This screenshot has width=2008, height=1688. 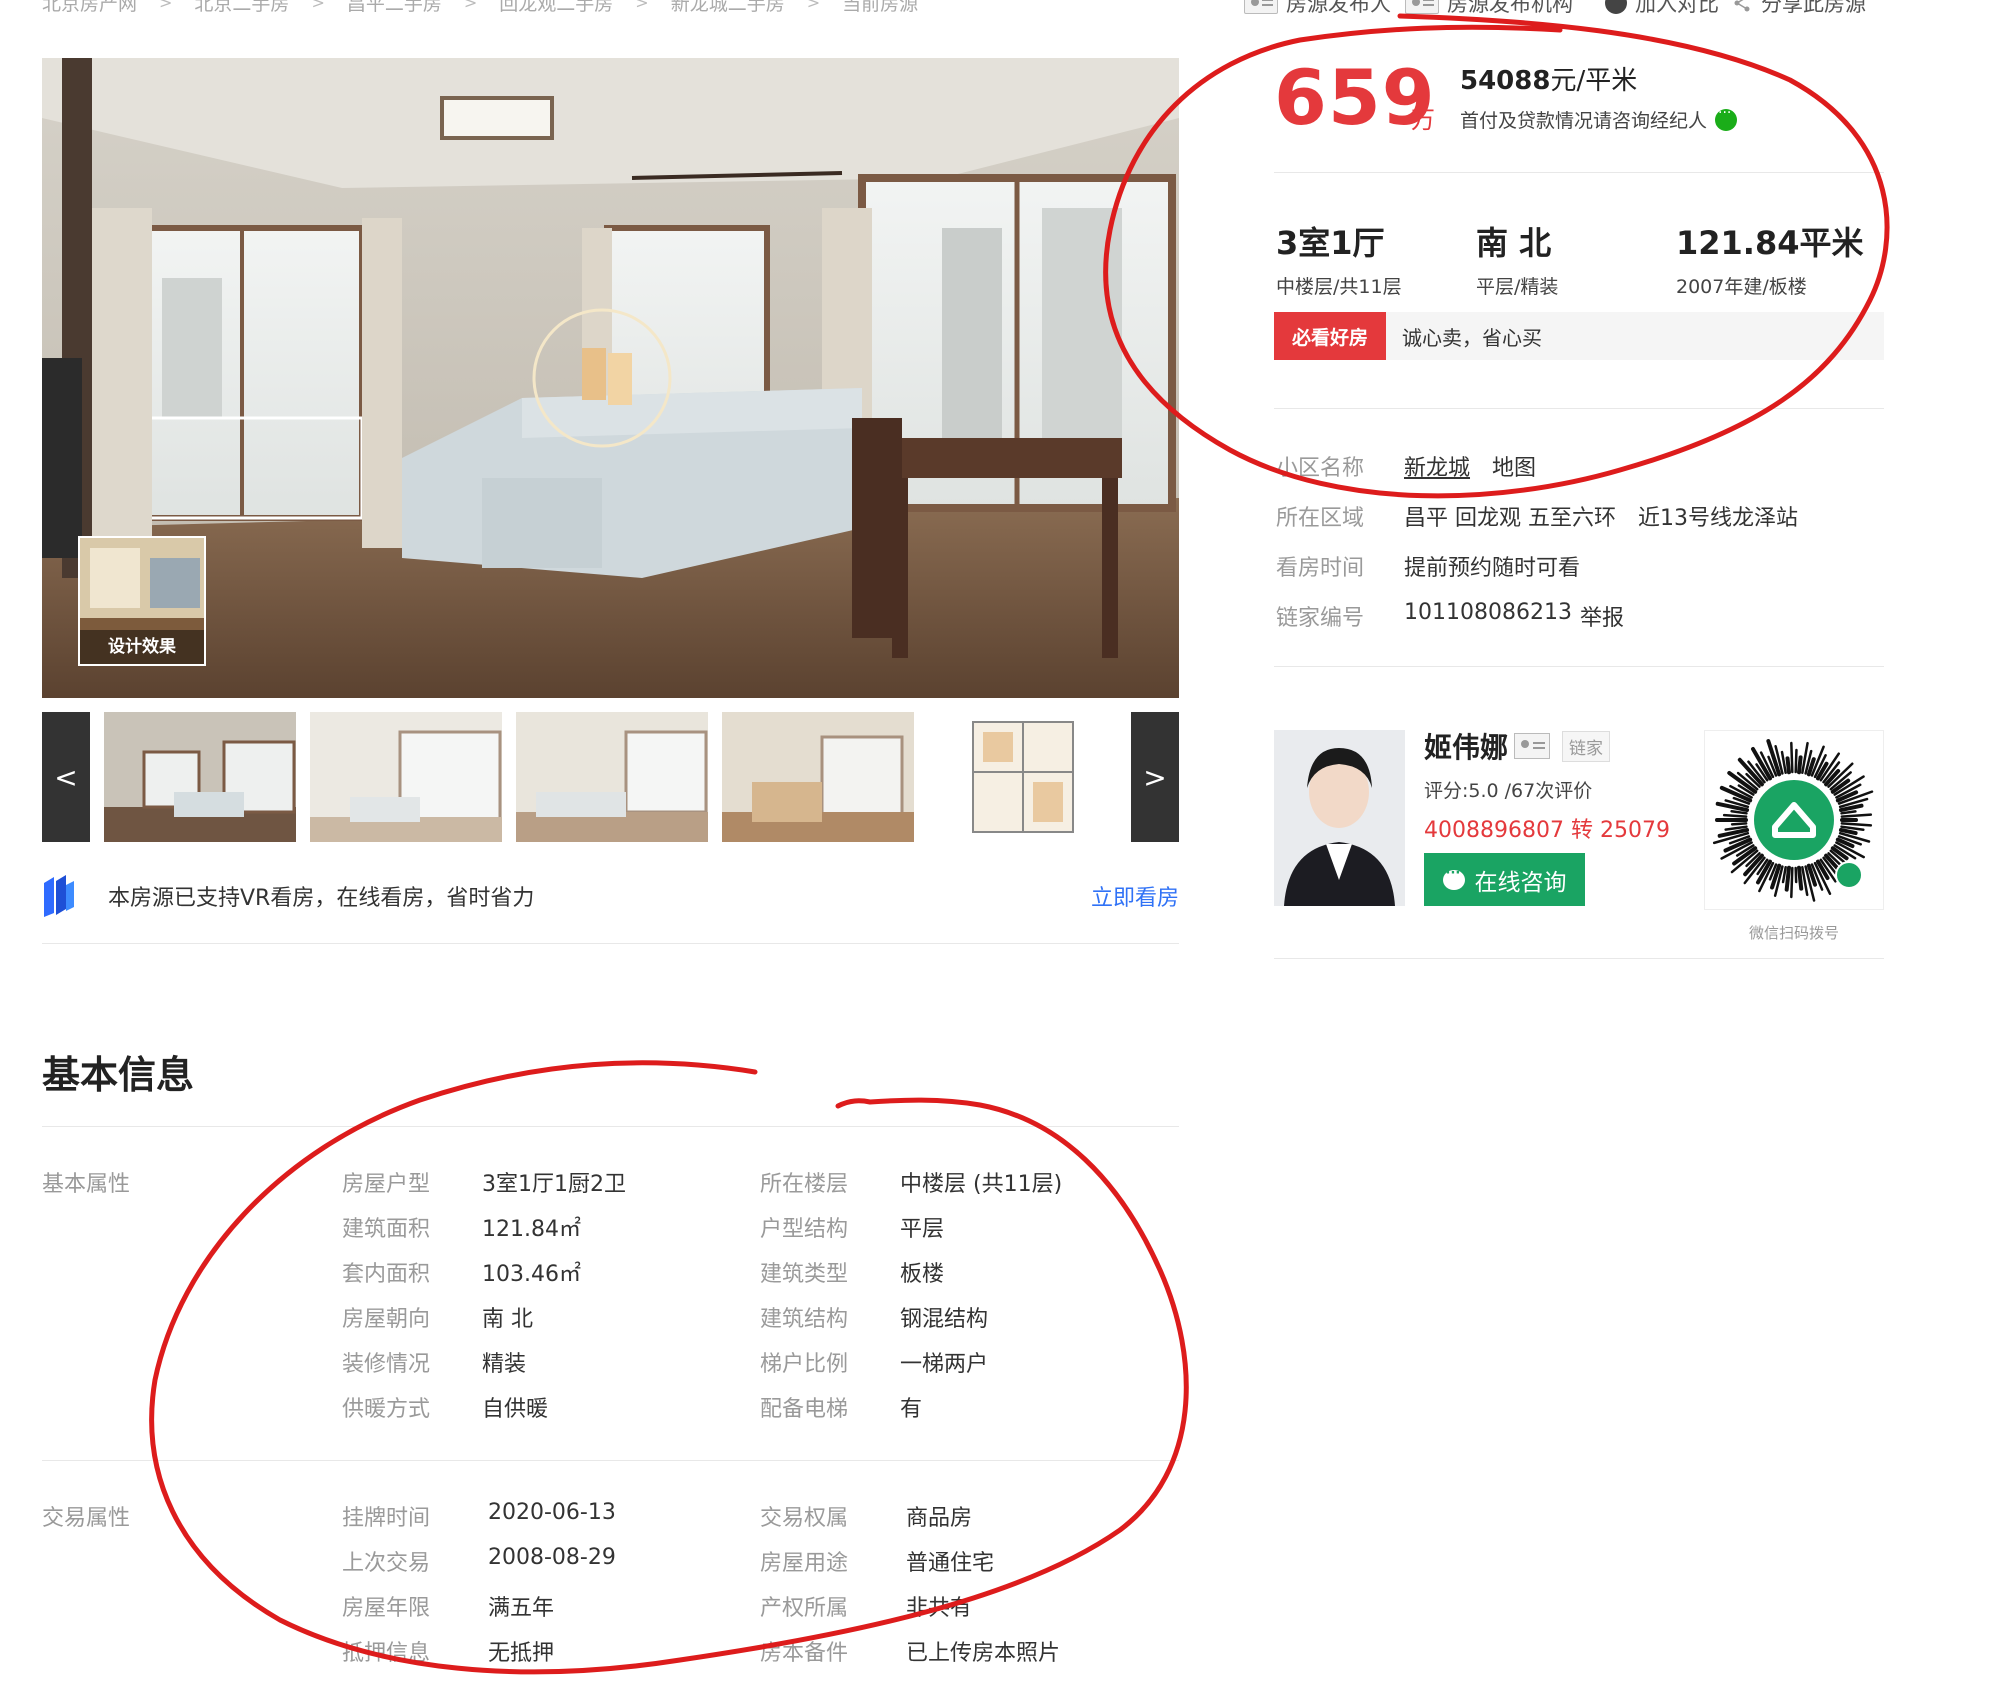 What do you see at coordinates (1793, 933) in the screenshot?
I see `qr-caption: 微信扫码拨号` at bounding box center [1793, 933].